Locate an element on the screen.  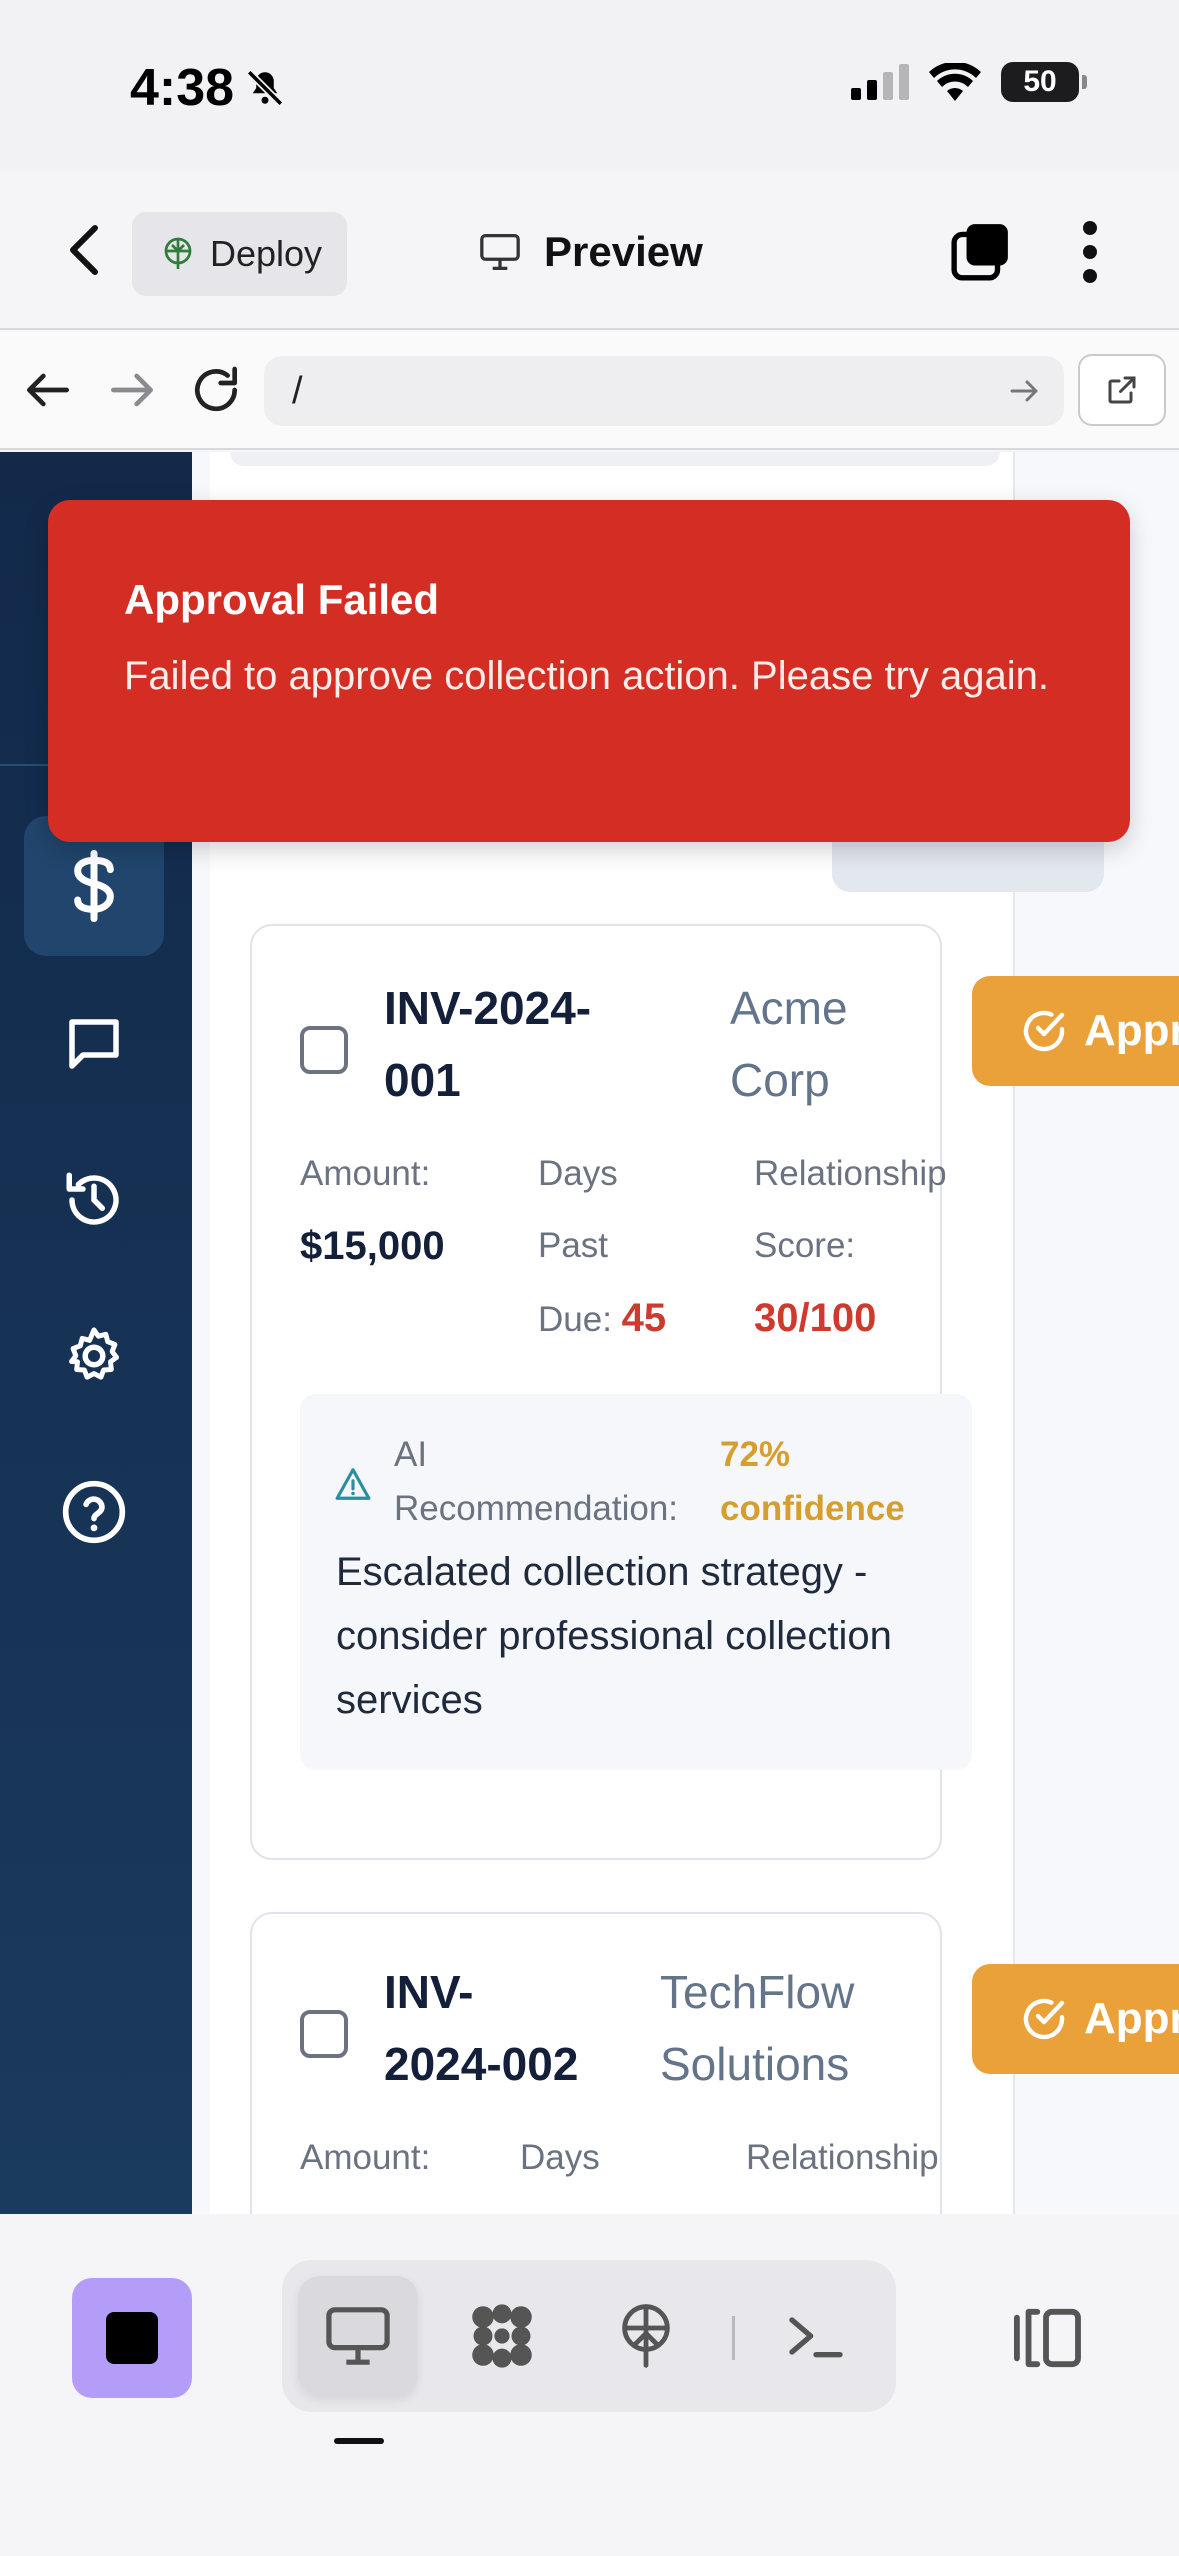
deploy-tool-button is located at coordinates (646, 2336).